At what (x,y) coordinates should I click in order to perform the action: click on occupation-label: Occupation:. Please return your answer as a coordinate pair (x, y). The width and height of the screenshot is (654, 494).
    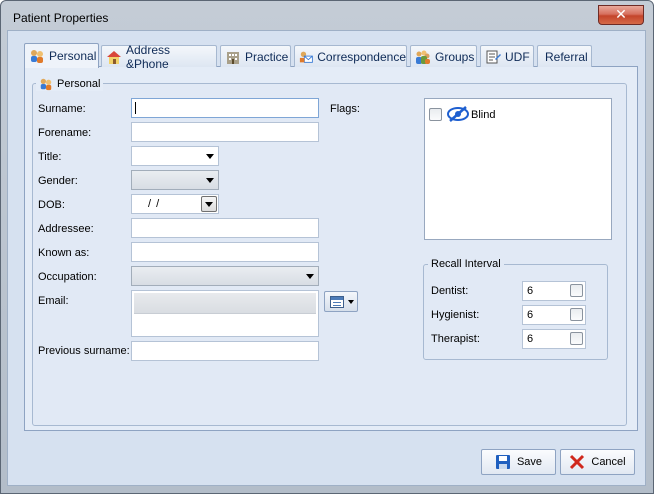
    Looking at the image, I should click on (67, 277).